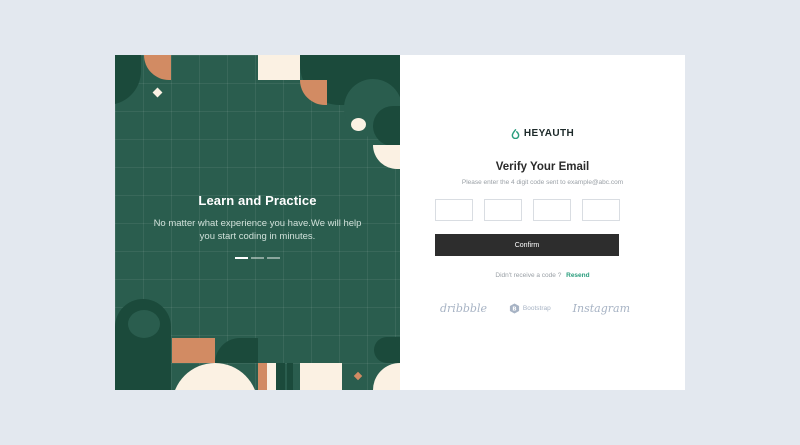 The height and width of the screenshot is (445, 800). I want to click on resend-row: Didn't receive a code ? Resend, so click(542, 275).